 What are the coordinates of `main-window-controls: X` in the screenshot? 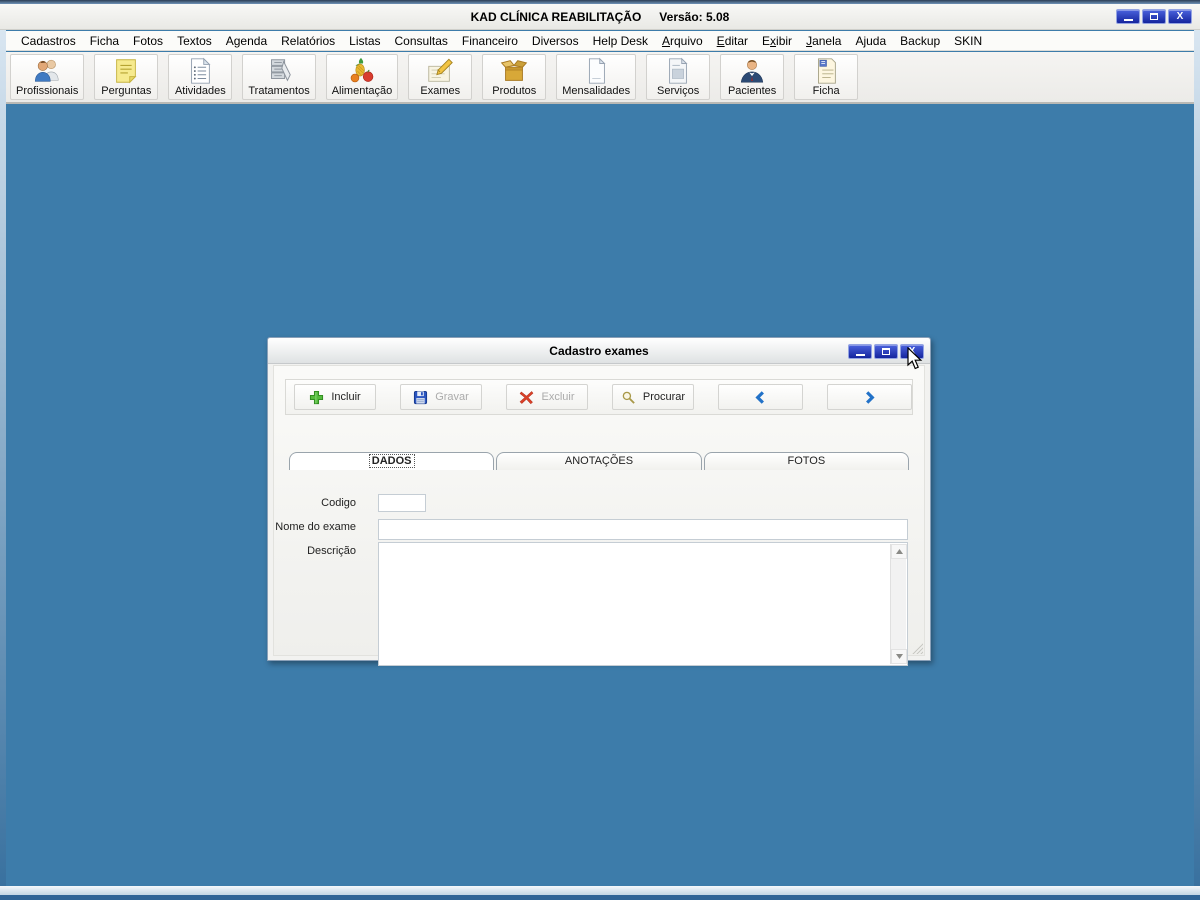 It's located at (1154, 16).